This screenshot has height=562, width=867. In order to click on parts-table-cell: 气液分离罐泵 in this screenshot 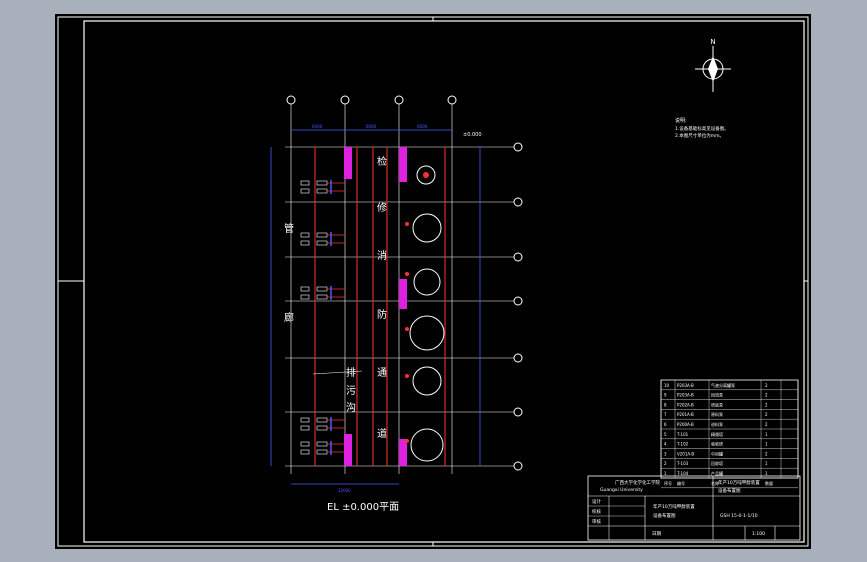, I will do `click(723, 385)`.